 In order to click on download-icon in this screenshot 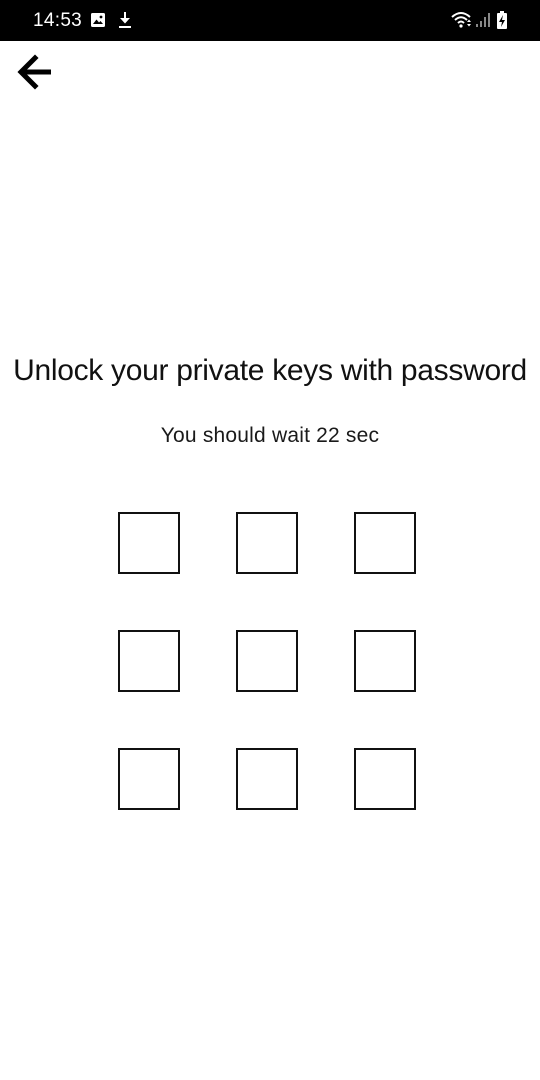, I will do `click(125, 22)`.